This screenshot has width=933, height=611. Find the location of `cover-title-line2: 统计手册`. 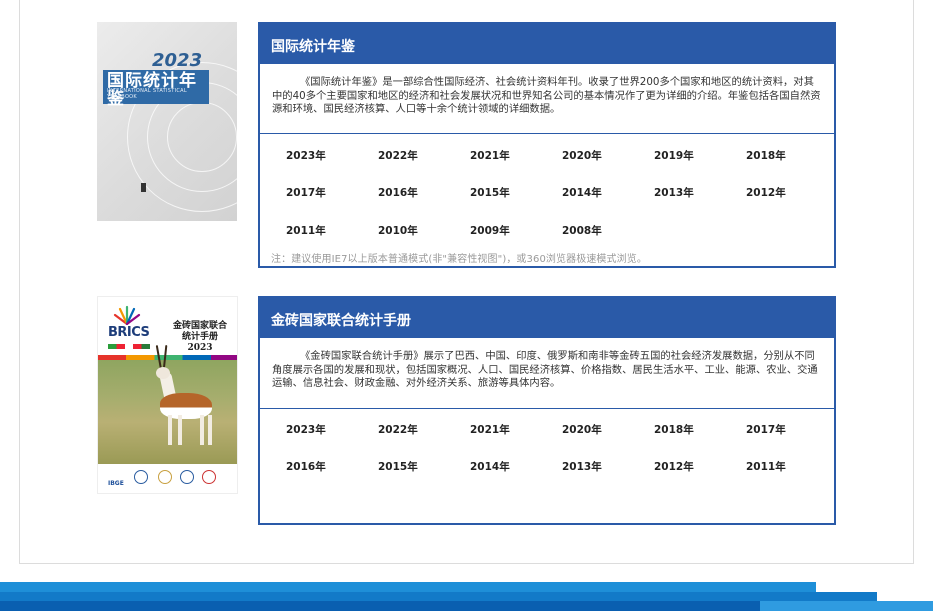

cover-title-line2: 统计手册 is located at coordinates (199, 337).